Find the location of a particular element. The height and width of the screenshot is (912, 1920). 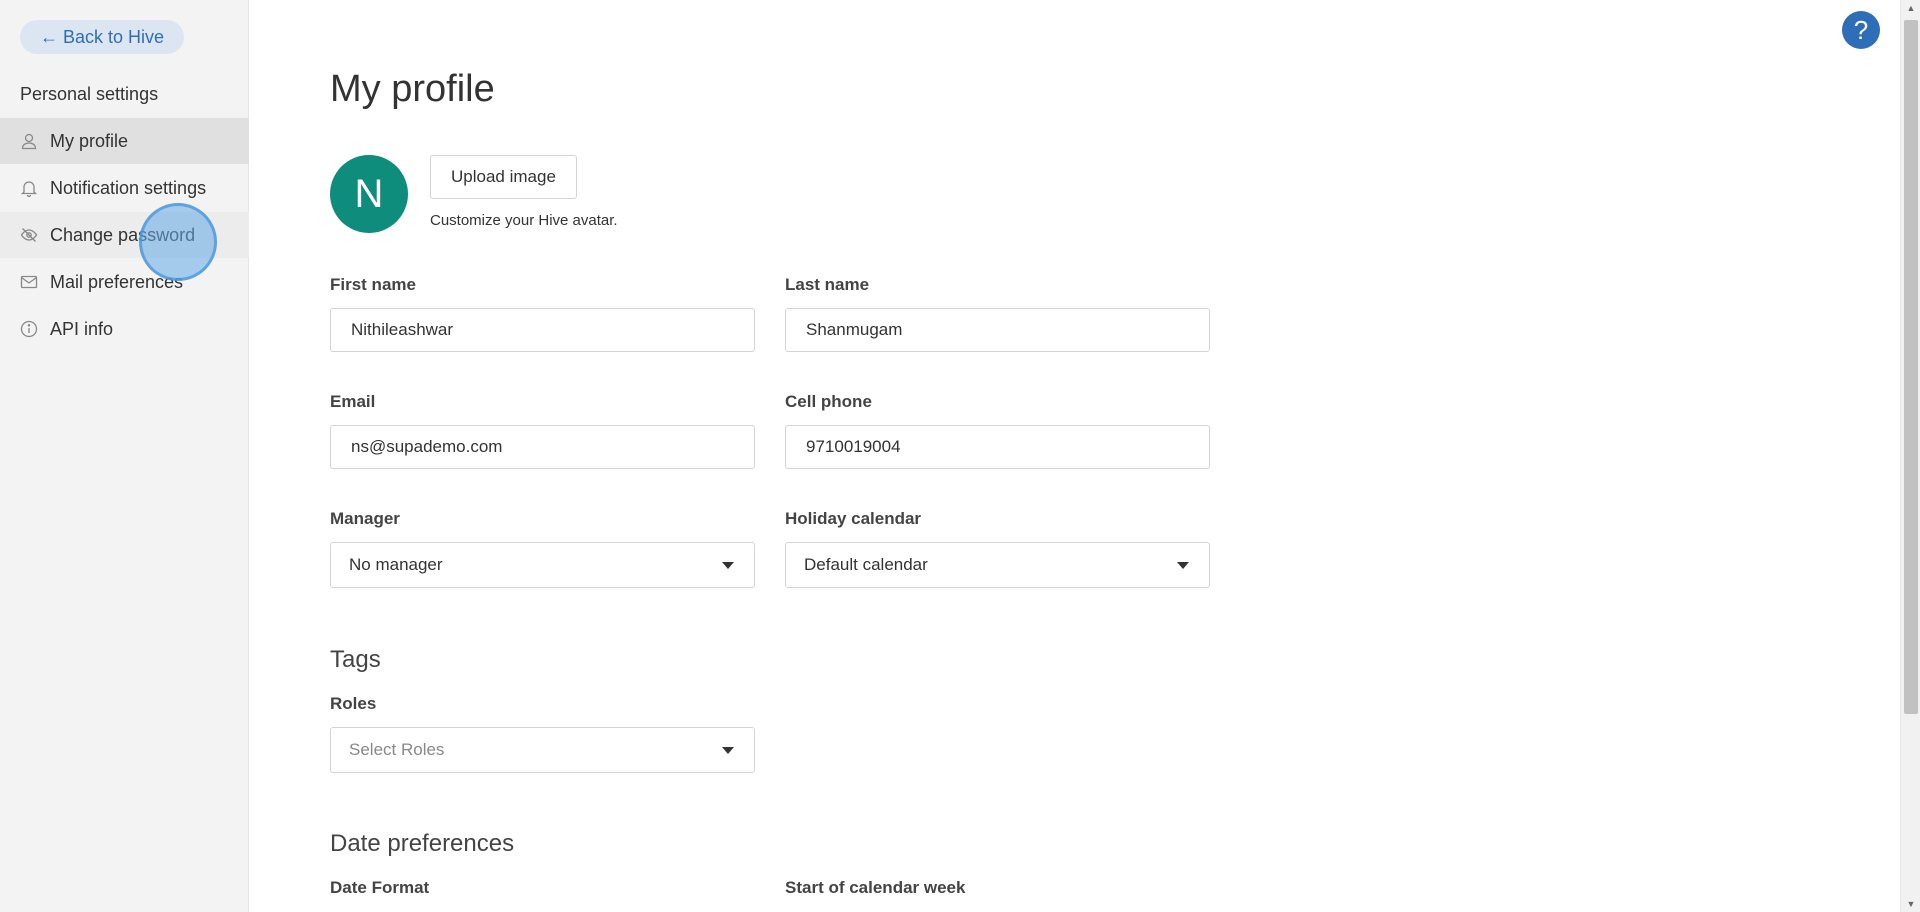

holiday-calendar-label: Holiday calendar is located at coordinates (853, 518).